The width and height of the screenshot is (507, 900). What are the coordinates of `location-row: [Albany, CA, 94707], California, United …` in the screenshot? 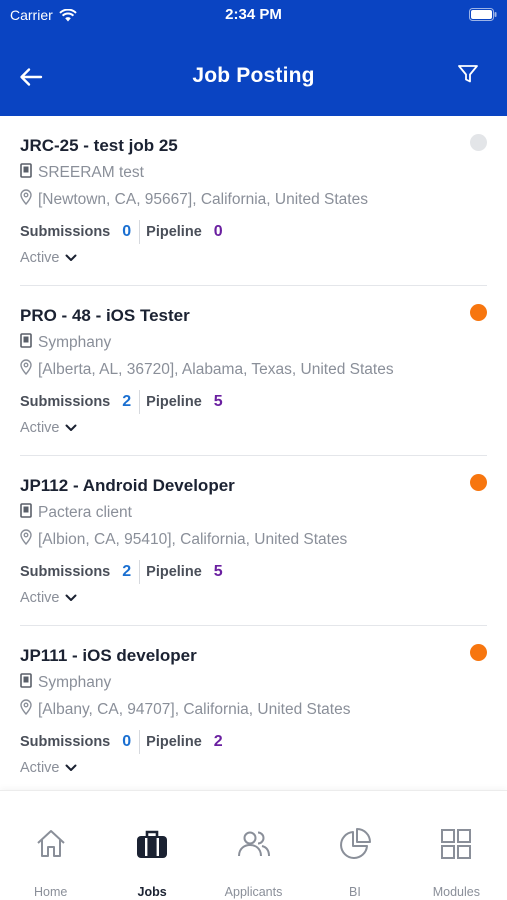 It's located at (185, 709).